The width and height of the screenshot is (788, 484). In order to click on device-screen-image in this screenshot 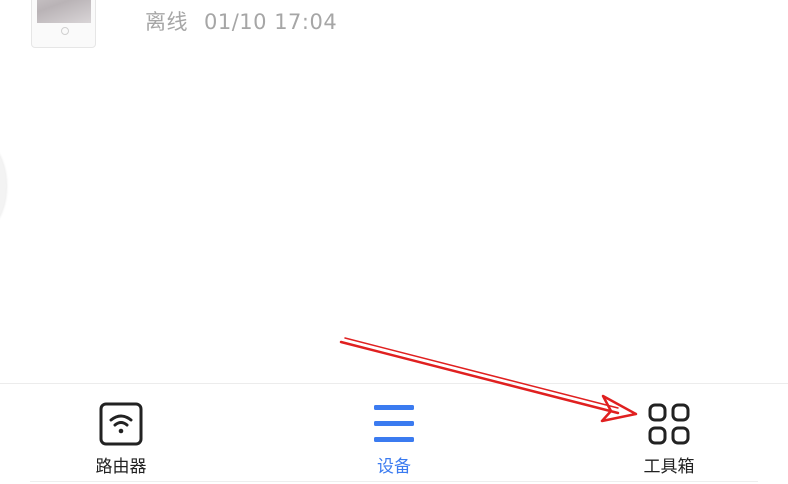, I will do `click(64, 11)`.